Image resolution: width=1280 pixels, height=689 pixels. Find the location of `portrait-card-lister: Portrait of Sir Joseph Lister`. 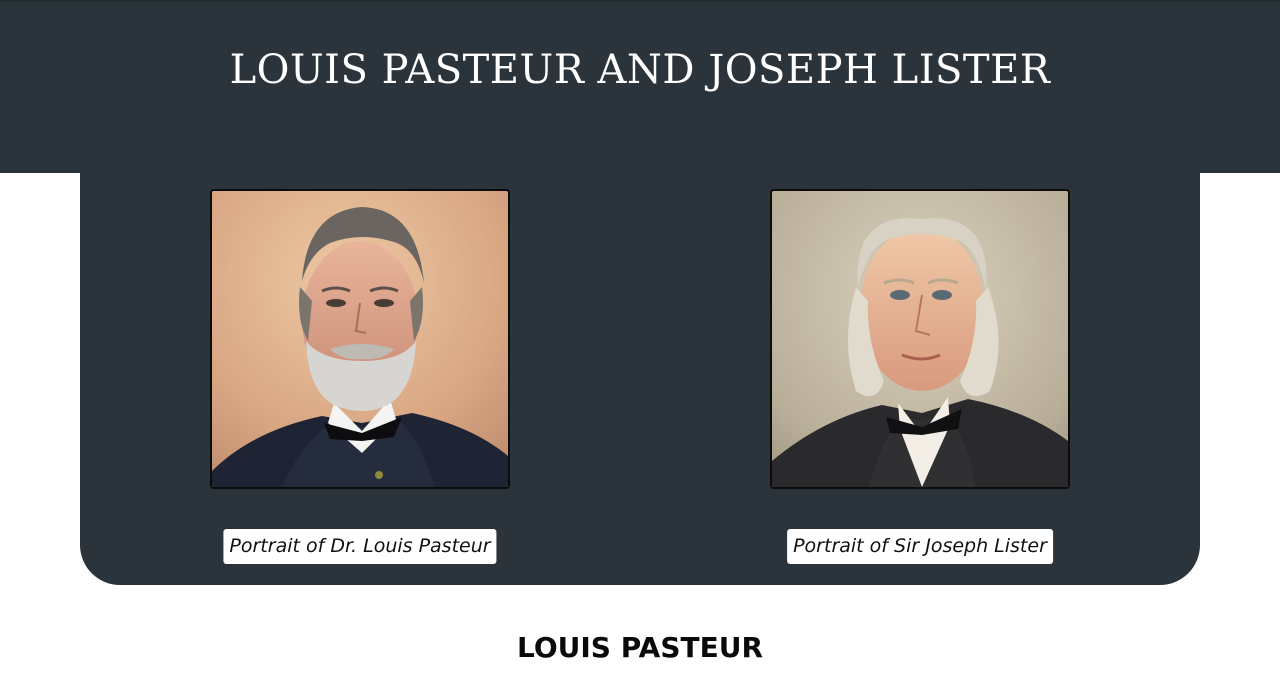

portrait-card-lister: Portrait of Sir Joseph Lister is located at coordinates (920, 376).